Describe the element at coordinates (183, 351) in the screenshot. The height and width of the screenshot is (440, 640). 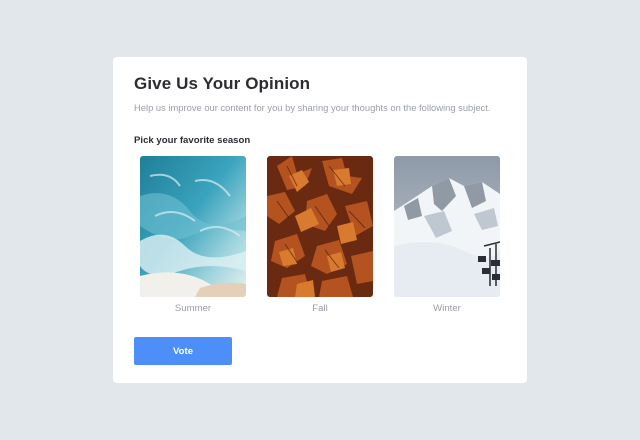
I see `vote-button: Vote` at that location.